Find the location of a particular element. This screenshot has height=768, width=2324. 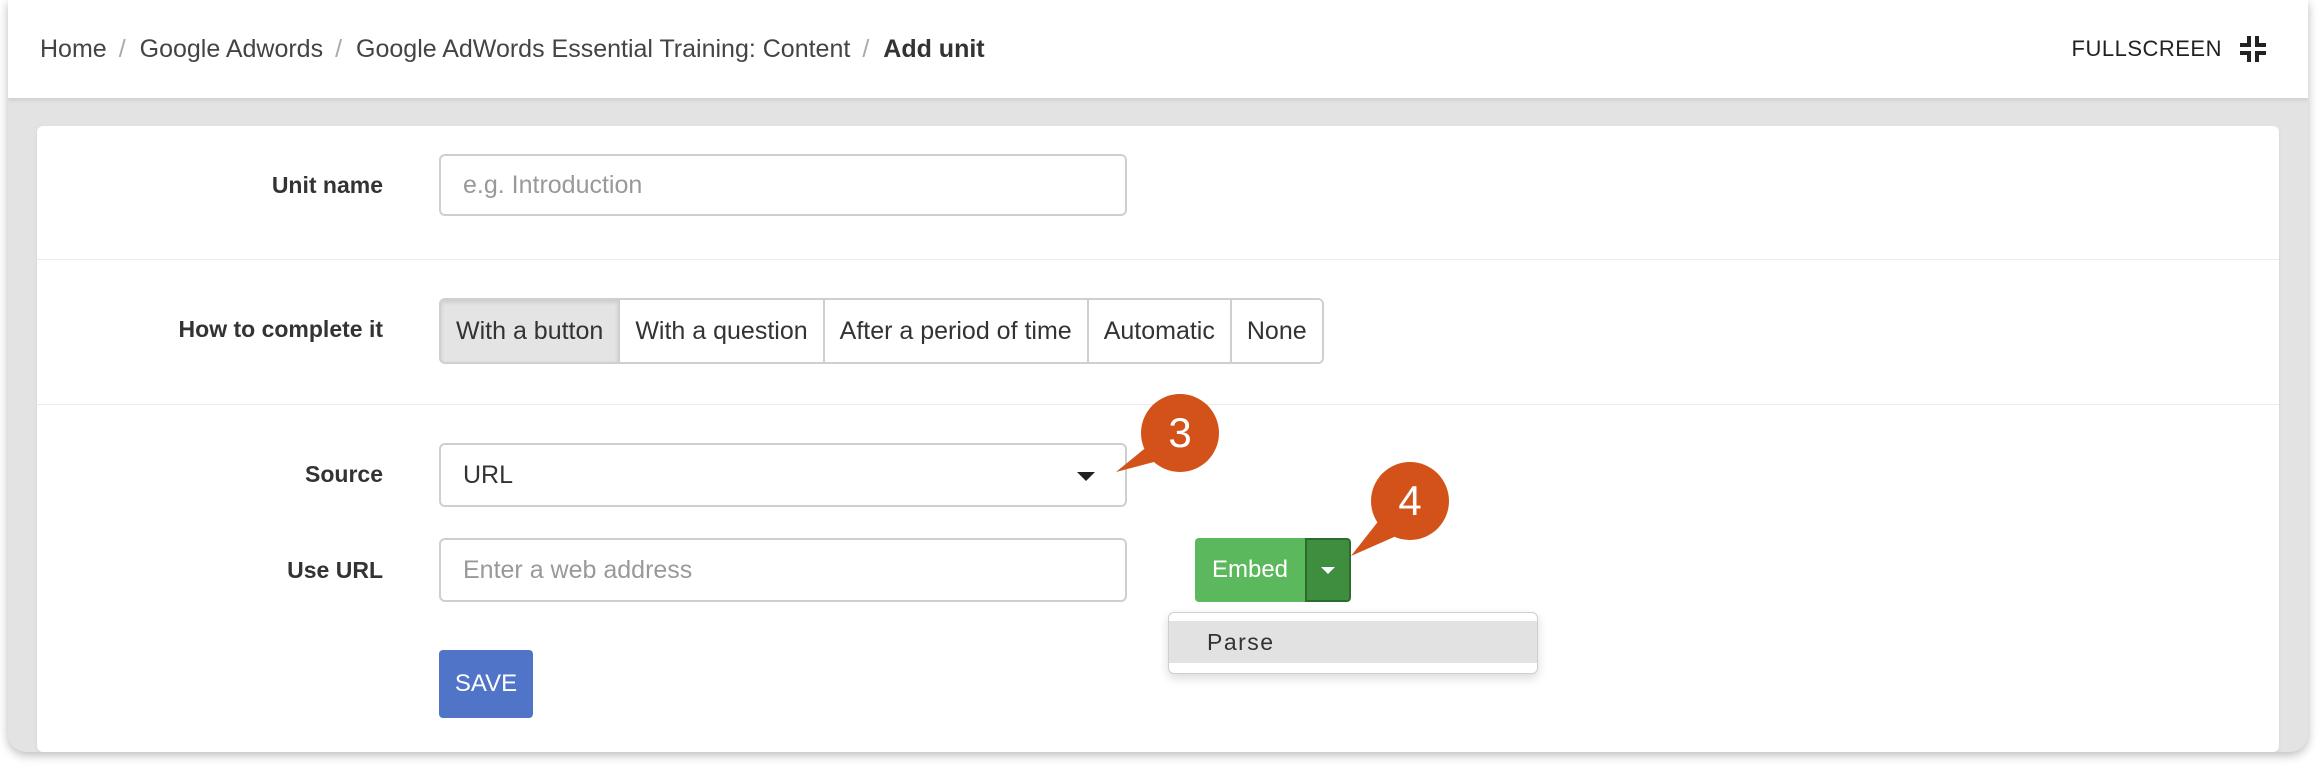

breadcrumb-course: Google Adwords is located at coordinates (231, 49).